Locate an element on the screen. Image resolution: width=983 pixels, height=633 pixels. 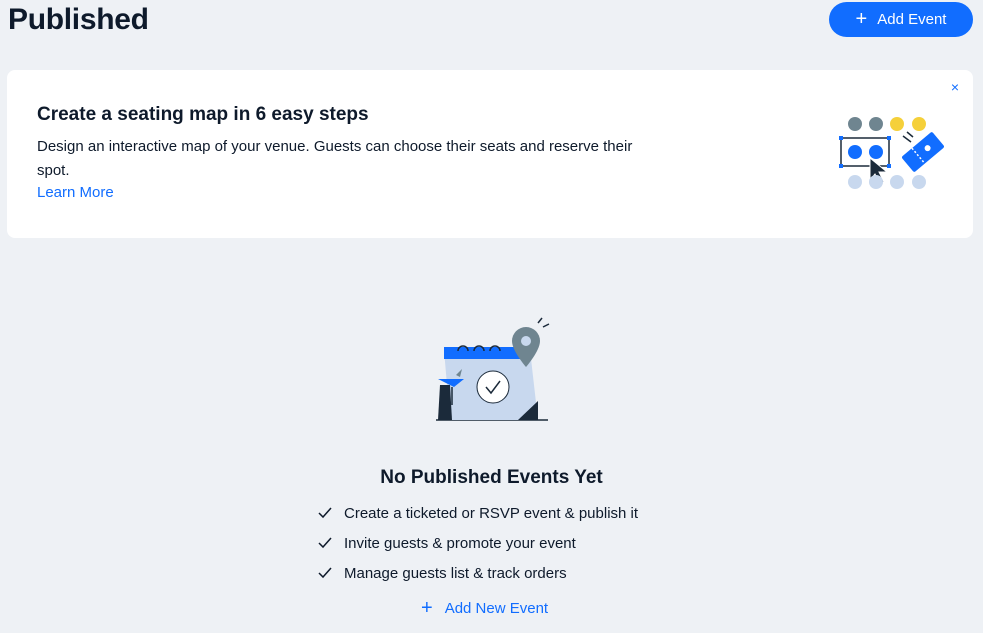
empty-state-title: No Published Events Yet is located at coordinates (491, 477).